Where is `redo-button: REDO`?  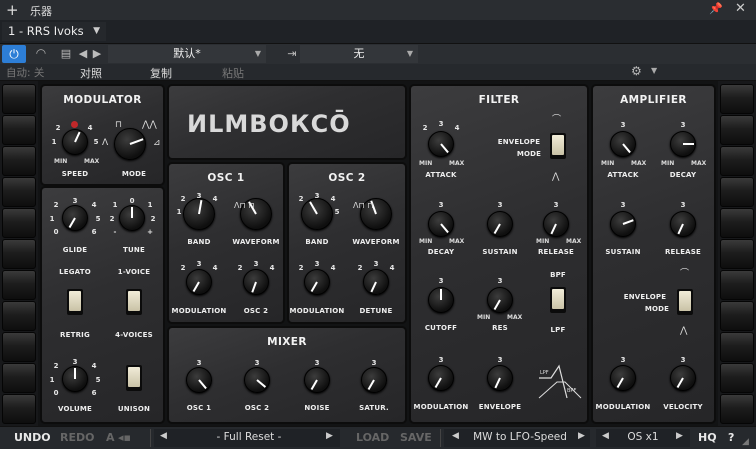
redo-button: REDO is located at coordinates (77, 437).